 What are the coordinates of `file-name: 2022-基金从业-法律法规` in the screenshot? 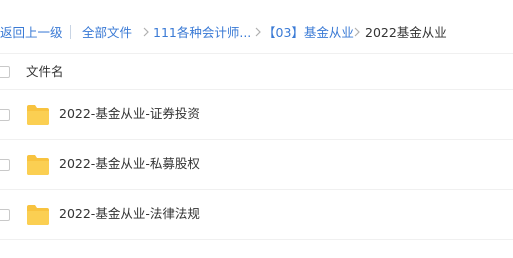 It's located at (129, 214).